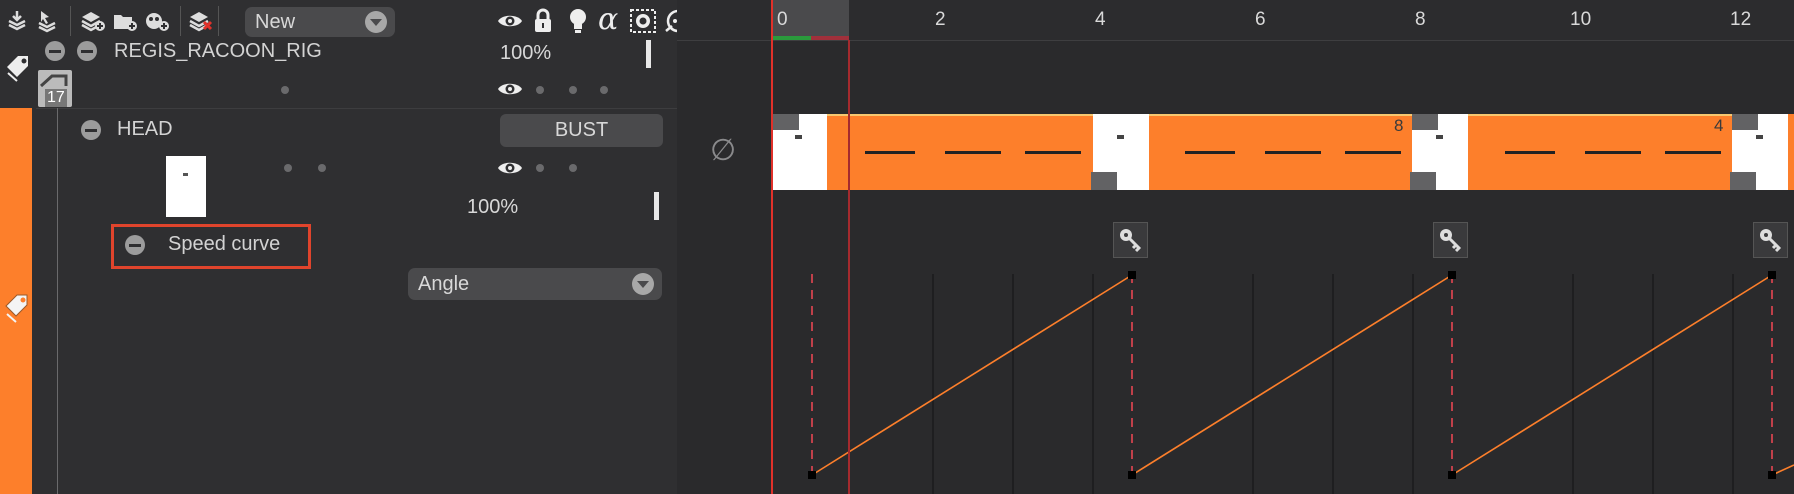 The height and width of the screenshot is (494, 1794). What do you see at coordinates (93, 21) in the screenshot?
I see `add-layer-icon` at bounding box center [93, 21].